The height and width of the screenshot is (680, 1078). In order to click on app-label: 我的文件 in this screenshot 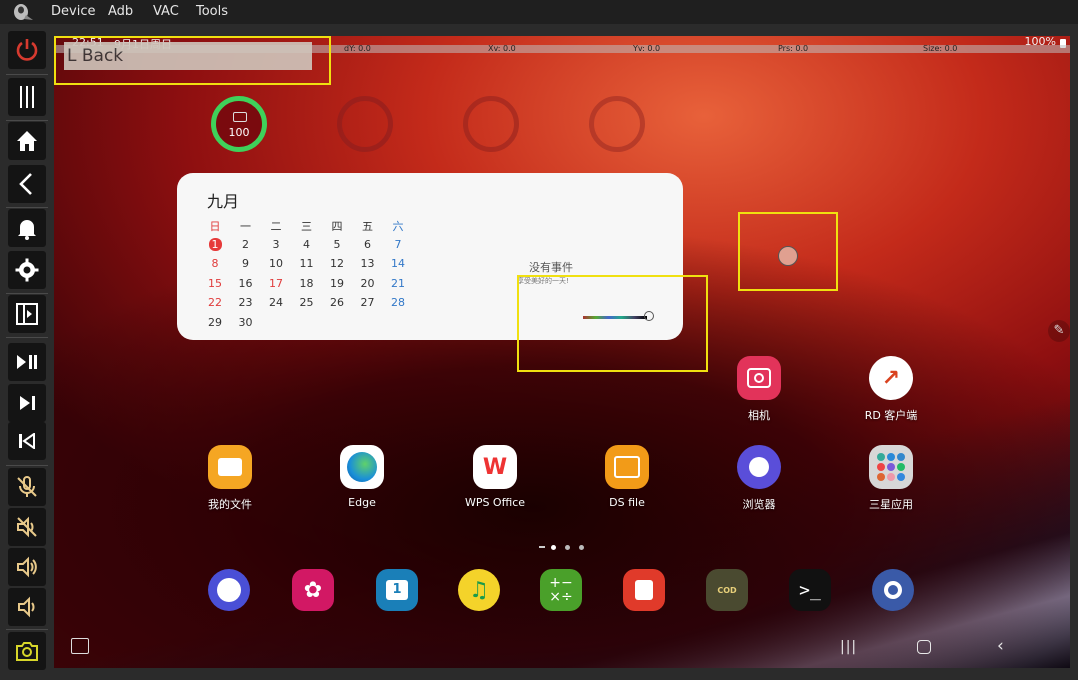, I will do `click(230, 504)`.